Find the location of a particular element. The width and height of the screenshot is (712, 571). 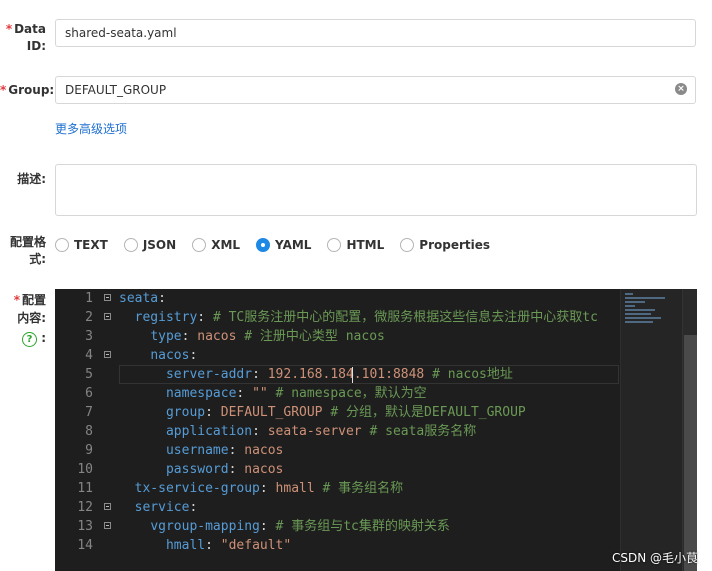

token-key: username is located at coordinates (197, 450).